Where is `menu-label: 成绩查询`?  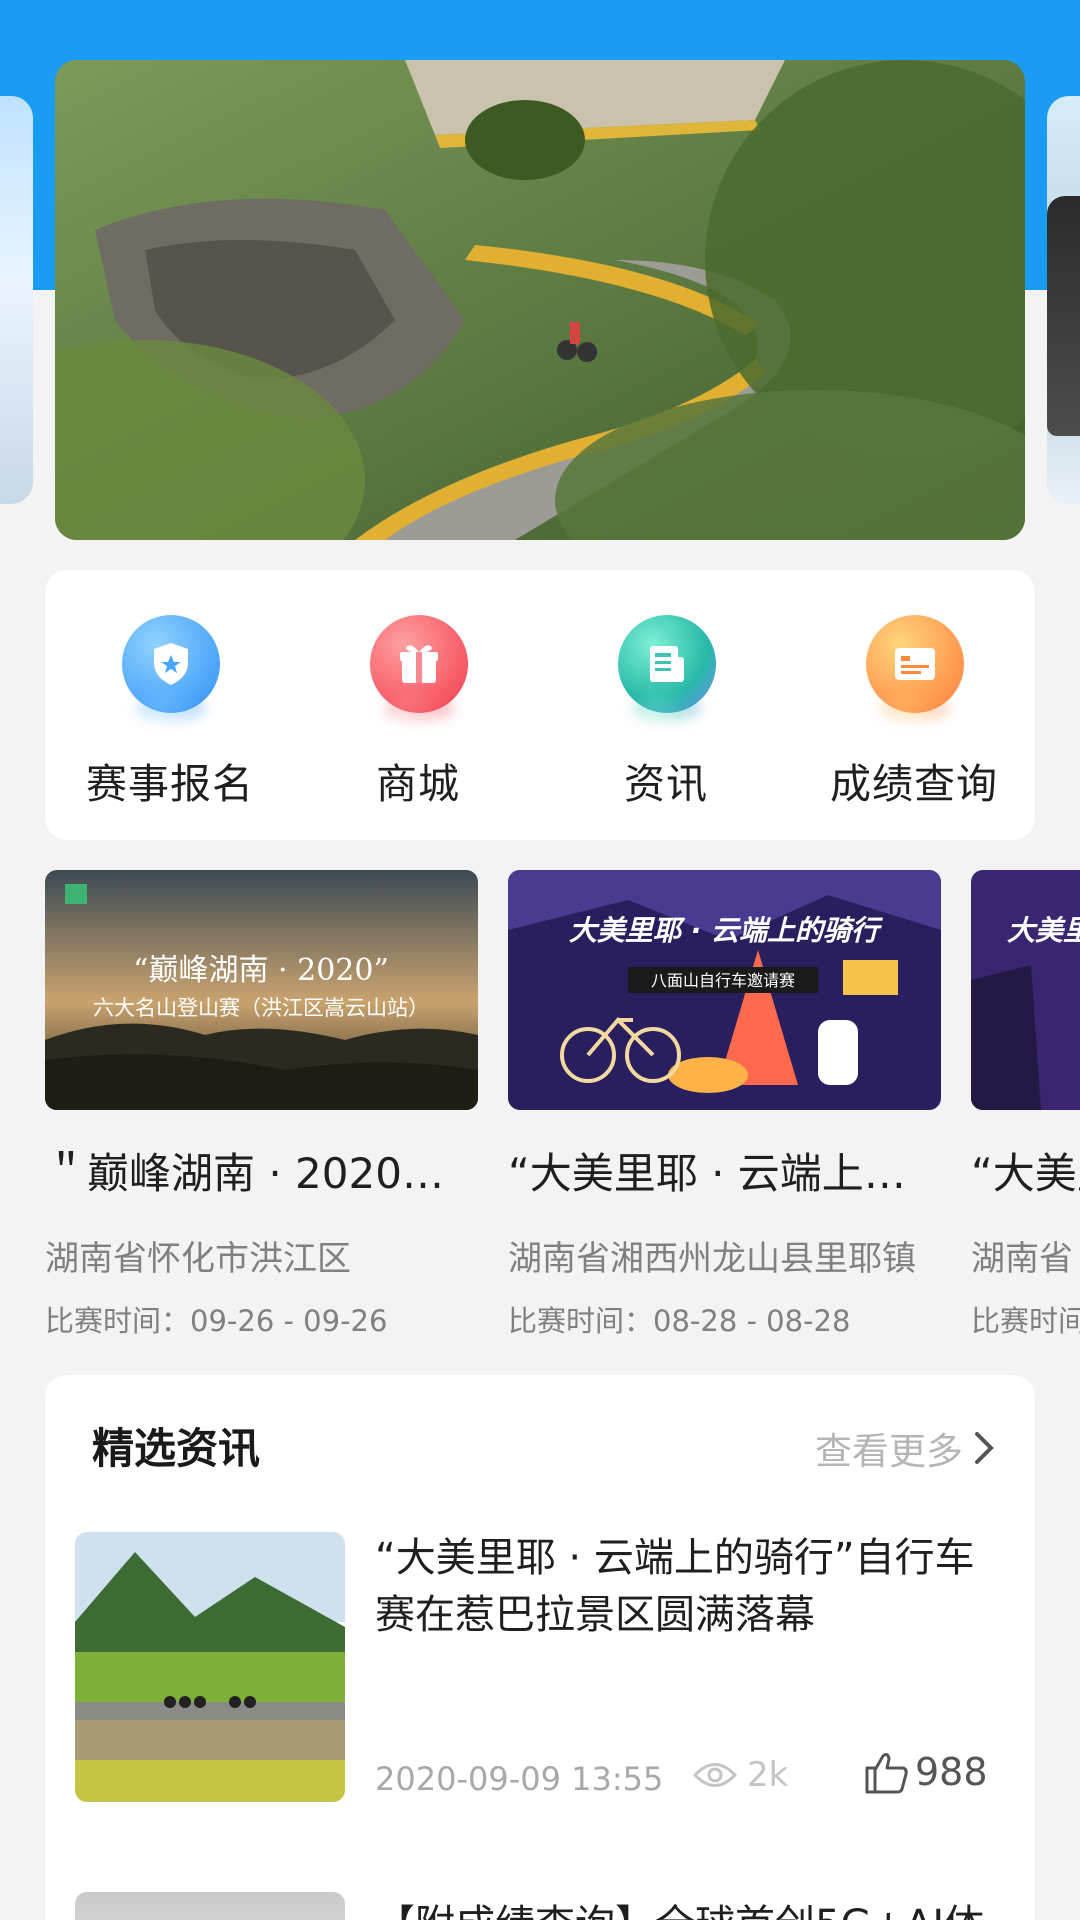 menu-label: 成绩查询 is located at coordinates (914, 784).